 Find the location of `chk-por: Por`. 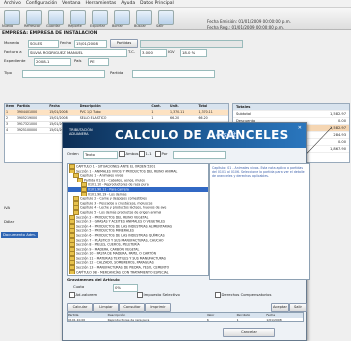

chk-por: Por is located at coordinates (161, 154).